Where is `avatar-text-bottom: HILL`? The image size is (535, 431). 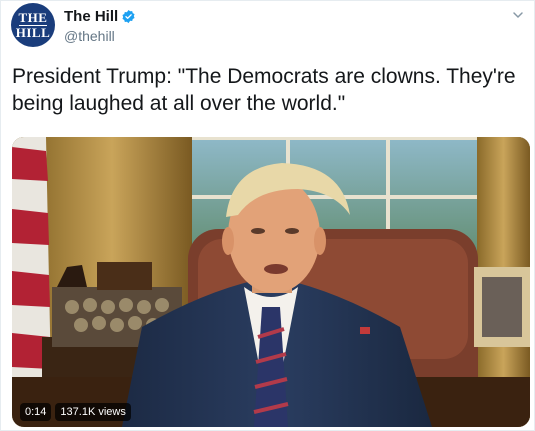
avatar-text-bottom: HILL is located at coordinates (33, 32).